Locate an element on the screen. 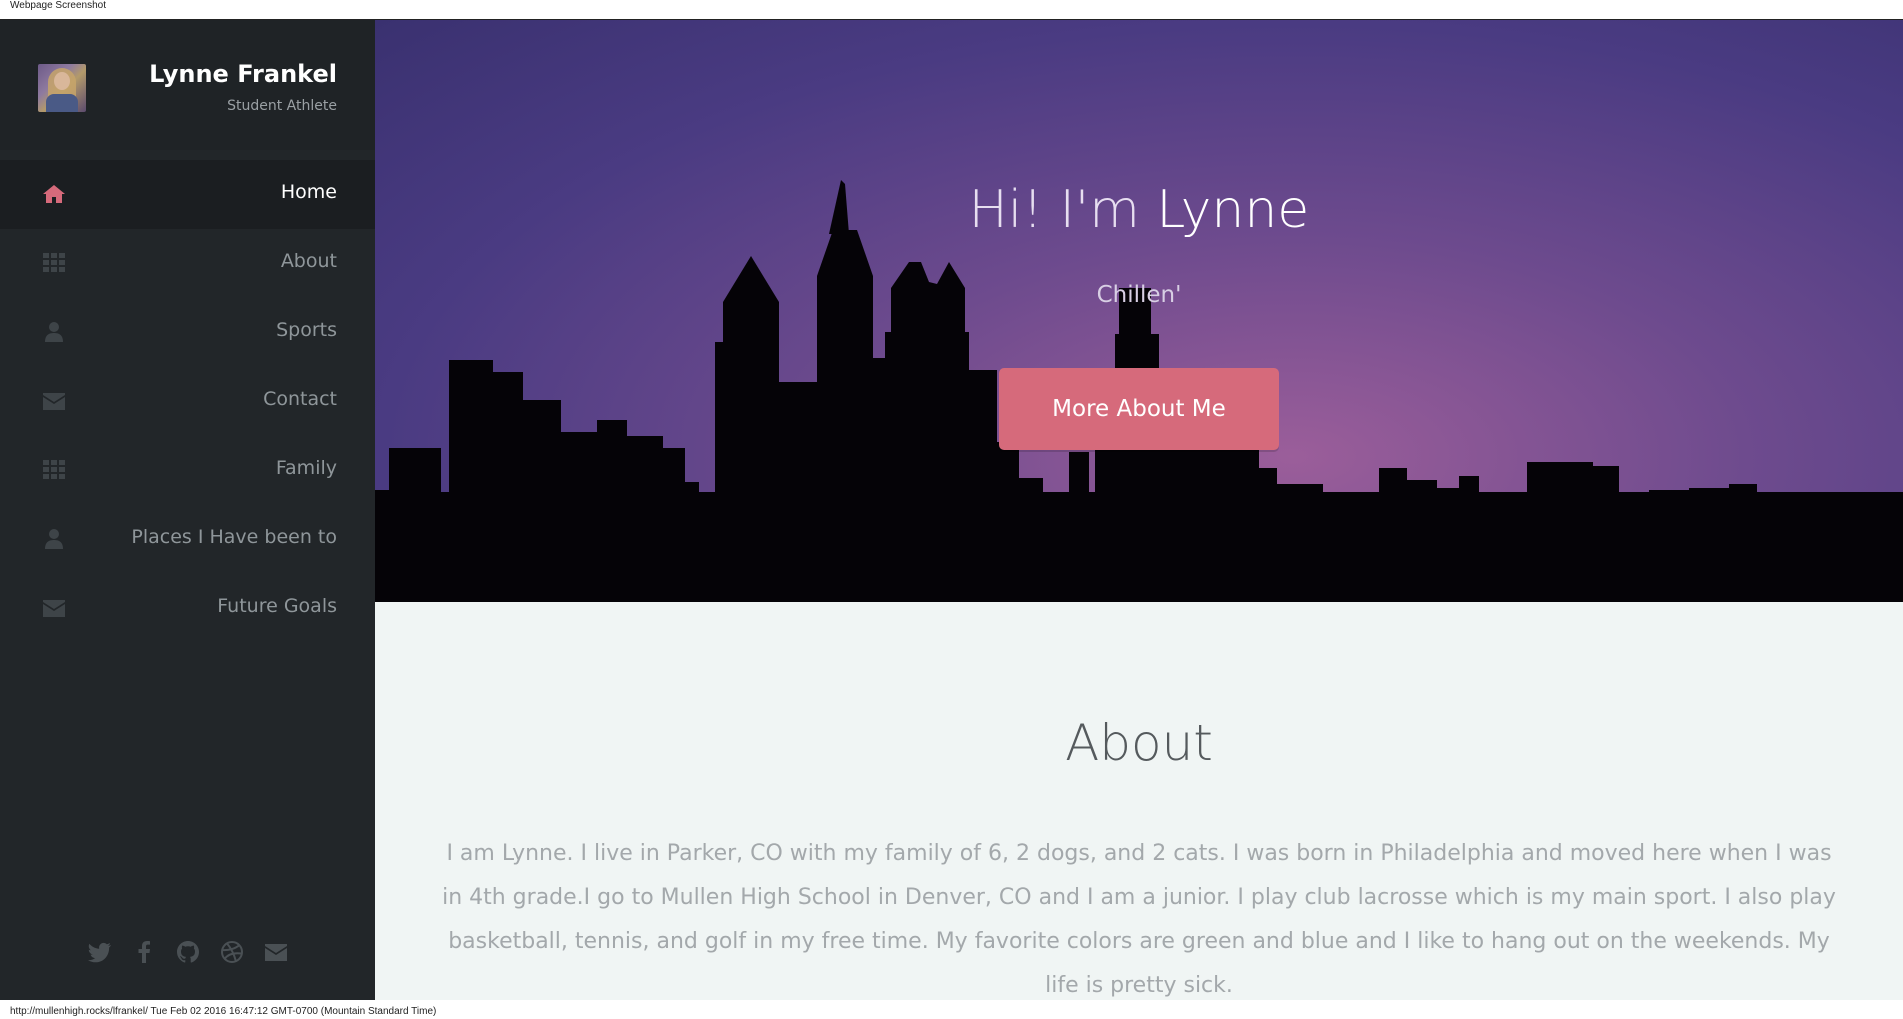  twitter-icon is located at coordinates (99, 952).